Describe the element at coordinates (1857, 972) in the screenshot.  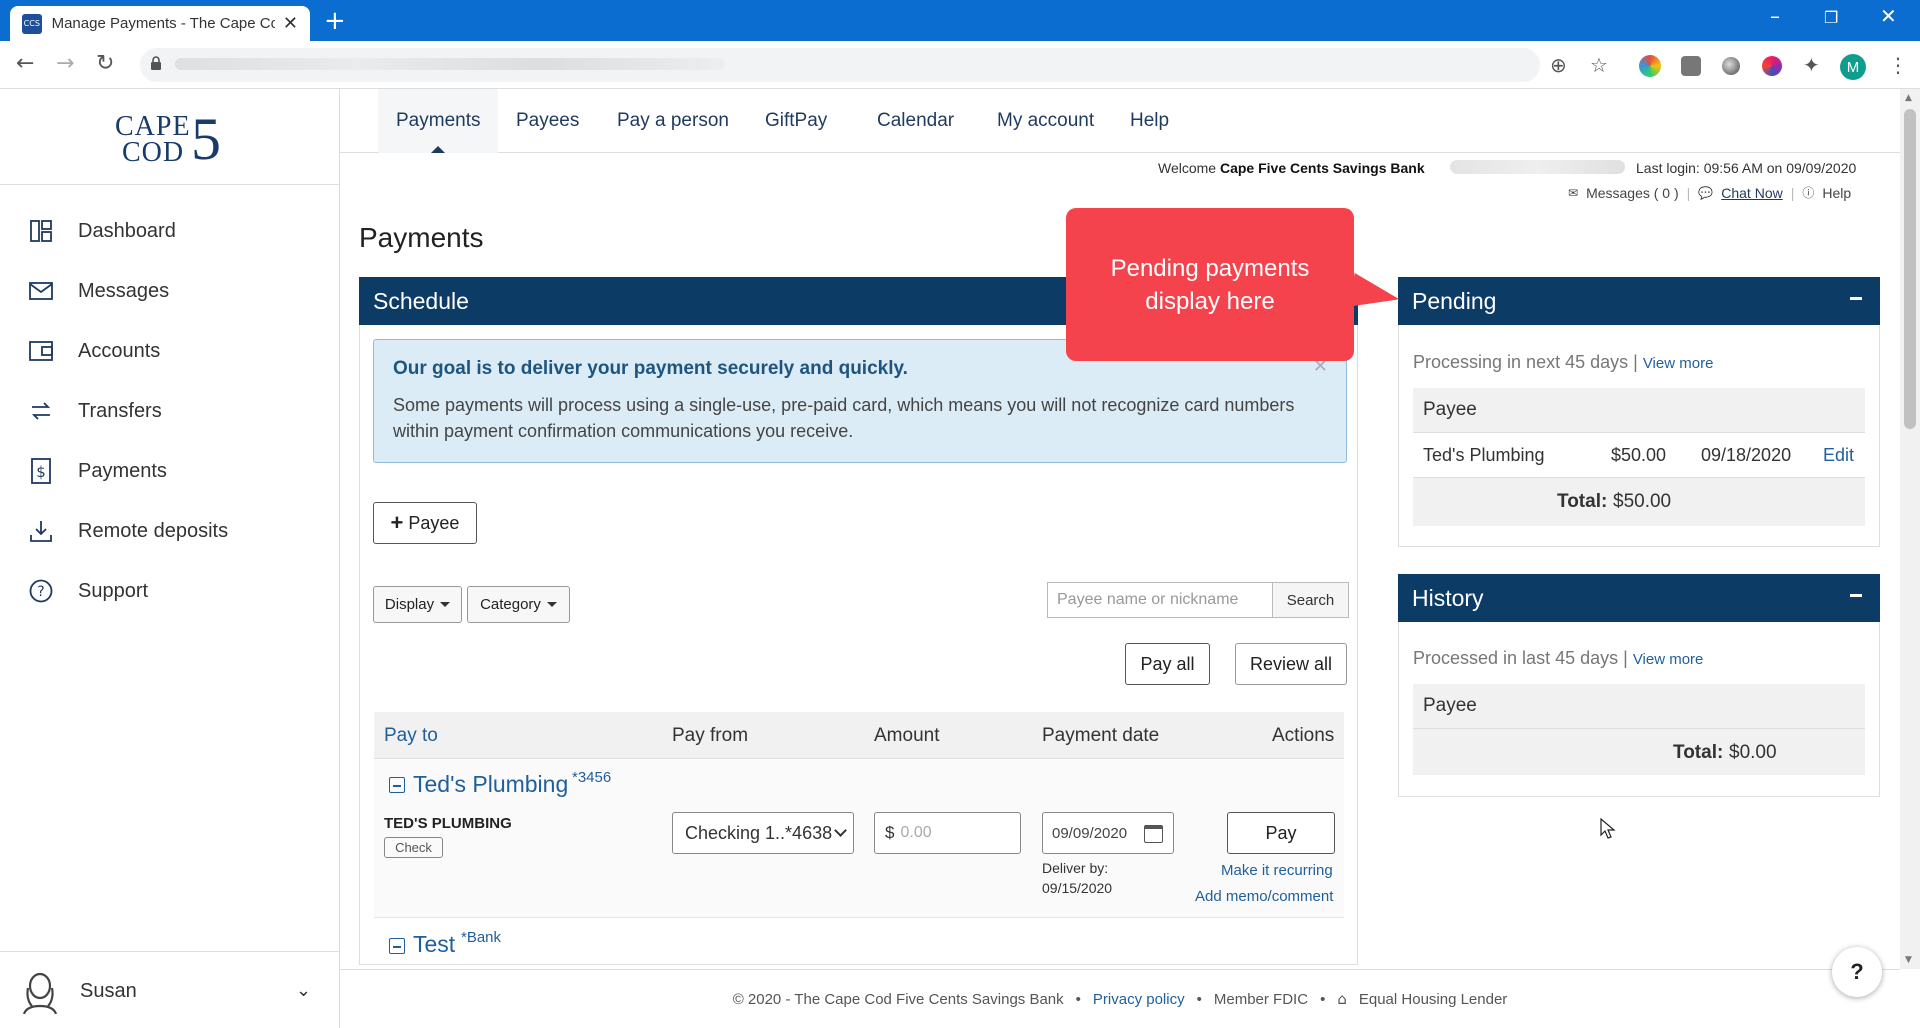
I see `help-fab-button: ?` at that location.